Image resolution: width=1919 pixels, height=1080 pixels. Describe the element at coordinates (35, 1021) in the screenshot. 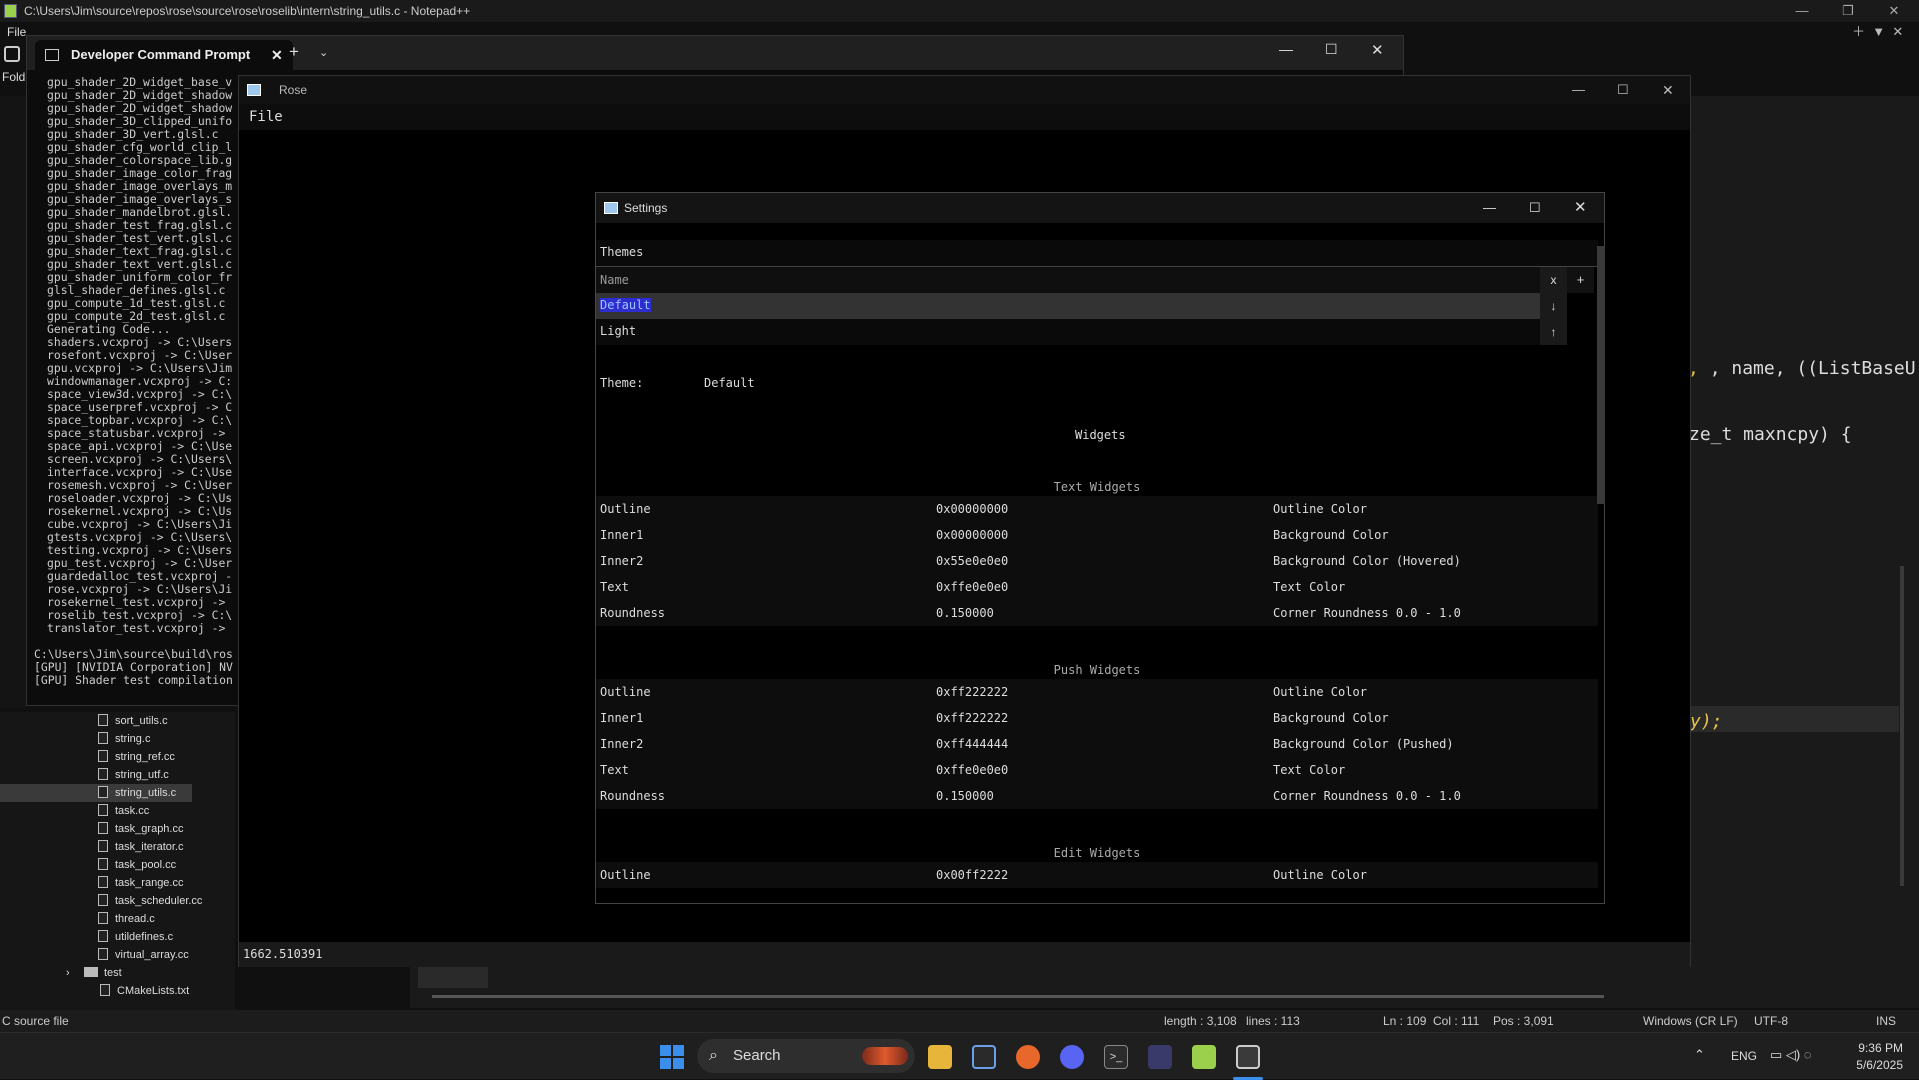

I see `status-filetype: C source file` at that location.